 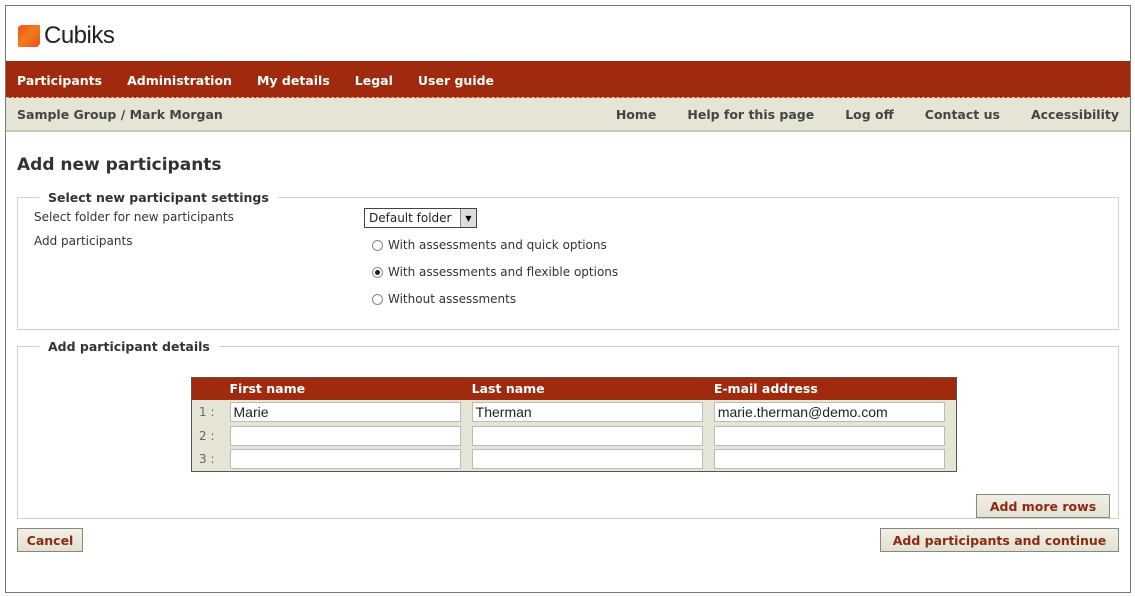 I want to click on table-row: 3 :, so click(x=574, y=460).